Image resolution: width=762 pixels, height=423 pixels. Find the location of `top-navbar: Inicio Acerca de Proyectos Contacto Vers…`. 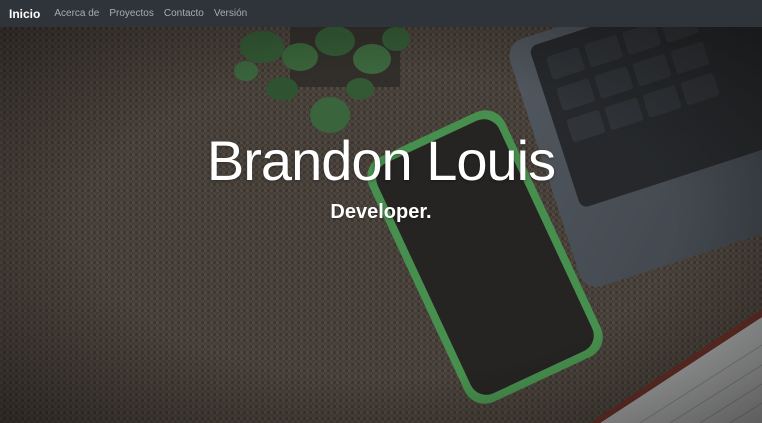

top-navbar: Inicio Acerca de Proyectos Contacto Vers… is located at coordinates (381, 13).